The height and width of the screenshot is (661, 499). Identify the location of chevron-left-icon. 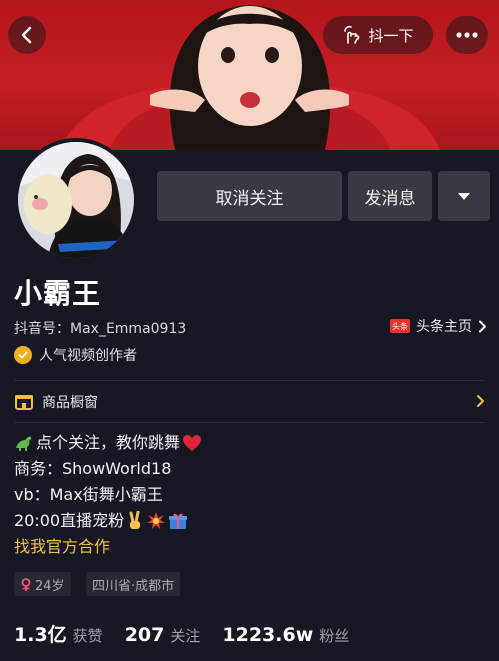
(26, 35).